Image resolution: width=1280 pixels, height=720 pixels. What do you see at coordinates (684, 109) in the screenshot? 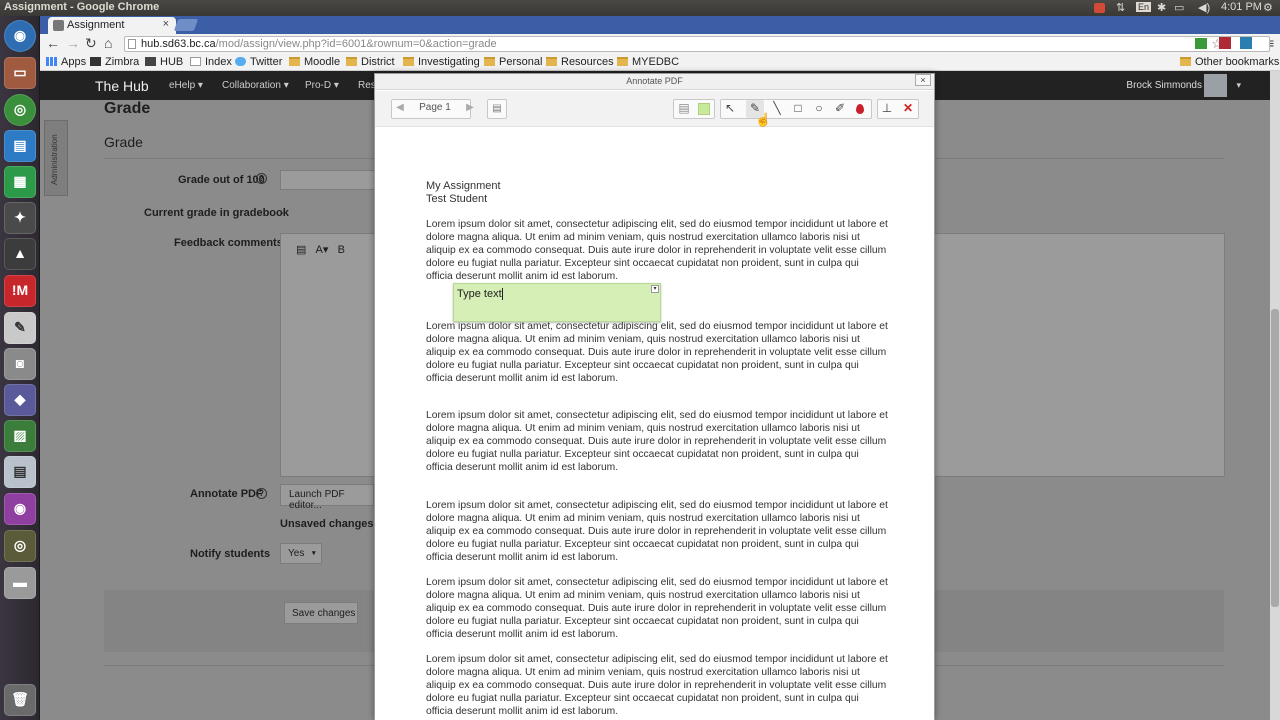
I see `comment-search-icon: ▤` at bounding box center [684, 109].